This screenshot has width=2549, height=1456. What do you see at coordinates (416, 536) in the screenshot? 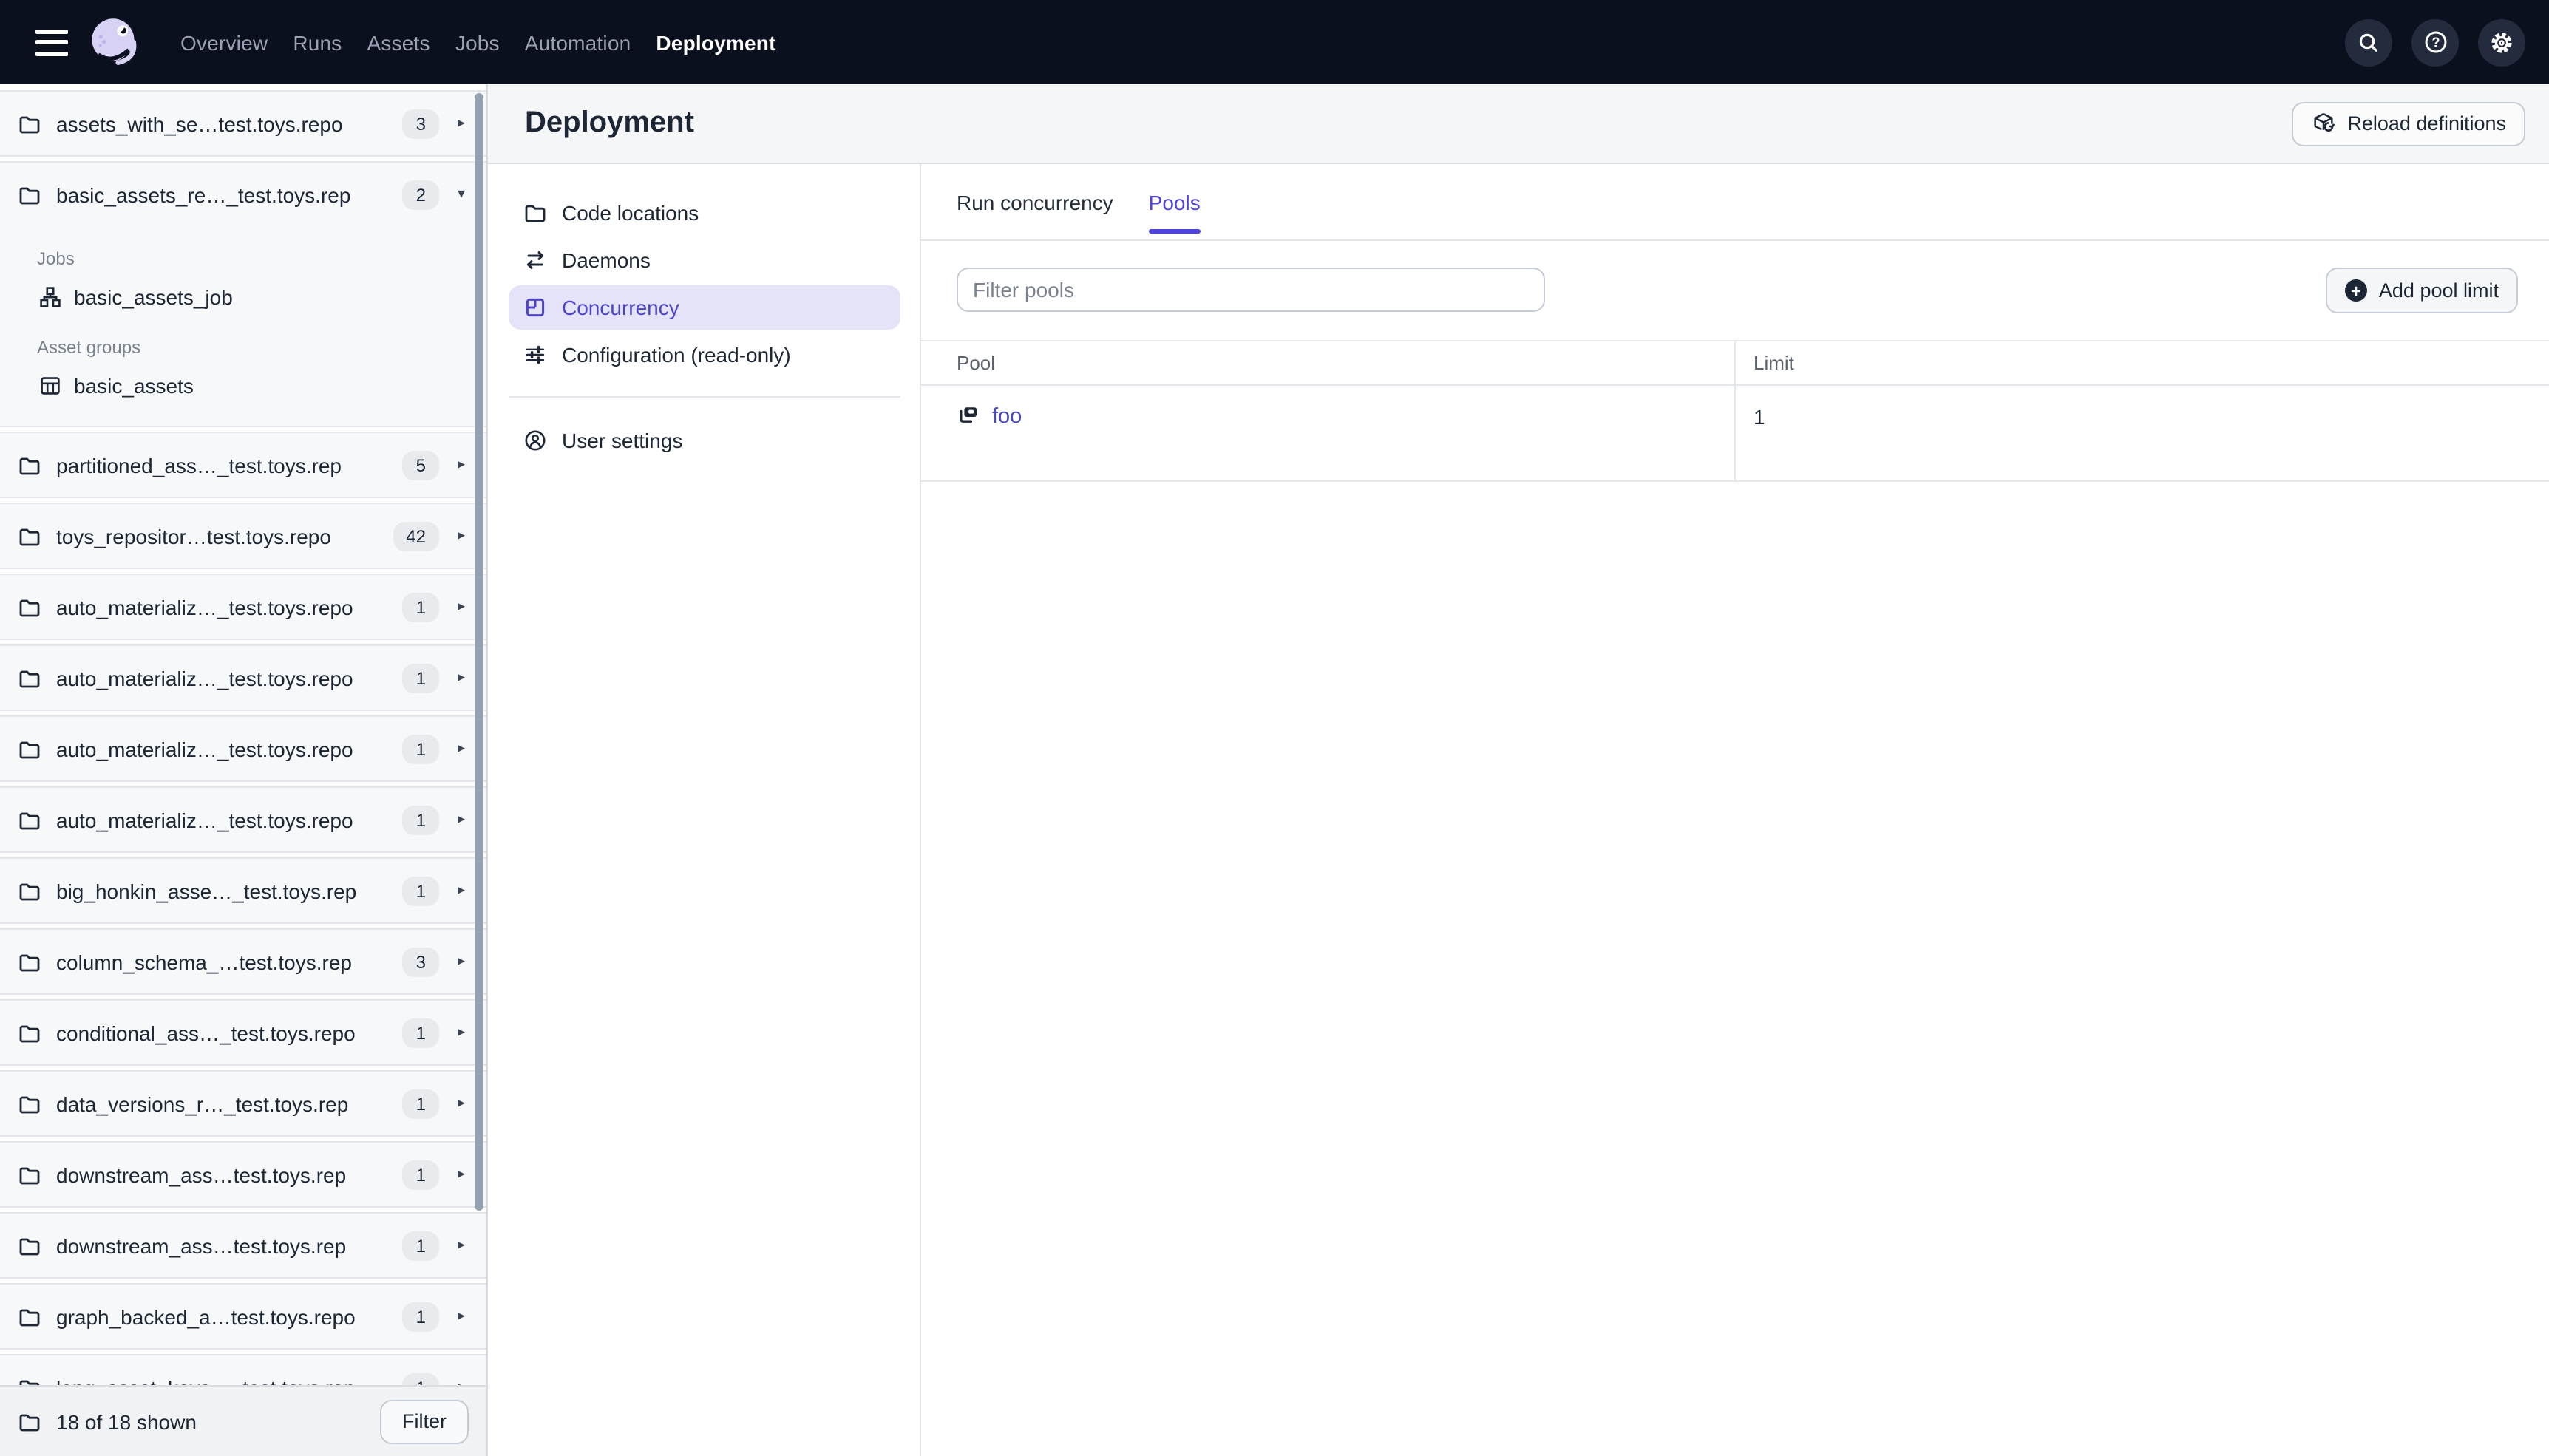
I see `repo-count-badge: 42` at bounding box center [416, 536].